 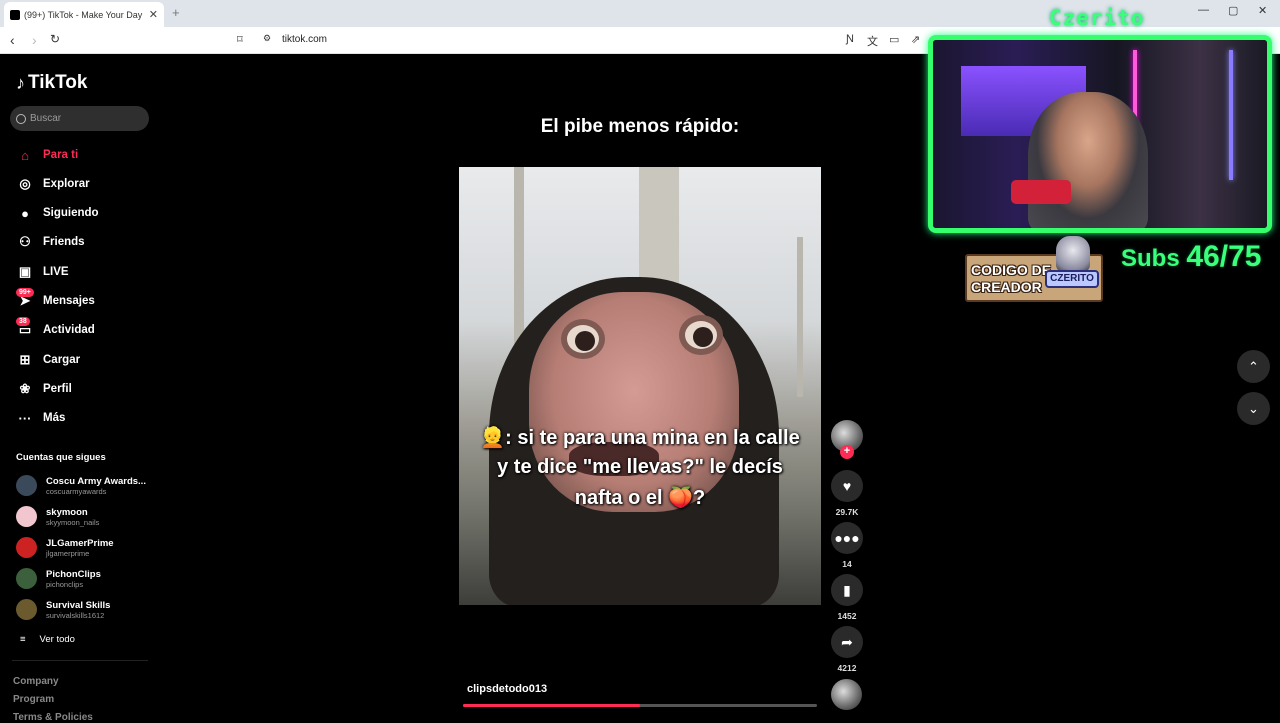 I want to click on sidebar-item-mensajes: ➤ 99+ Mensajes, so click(x=55, y=300).